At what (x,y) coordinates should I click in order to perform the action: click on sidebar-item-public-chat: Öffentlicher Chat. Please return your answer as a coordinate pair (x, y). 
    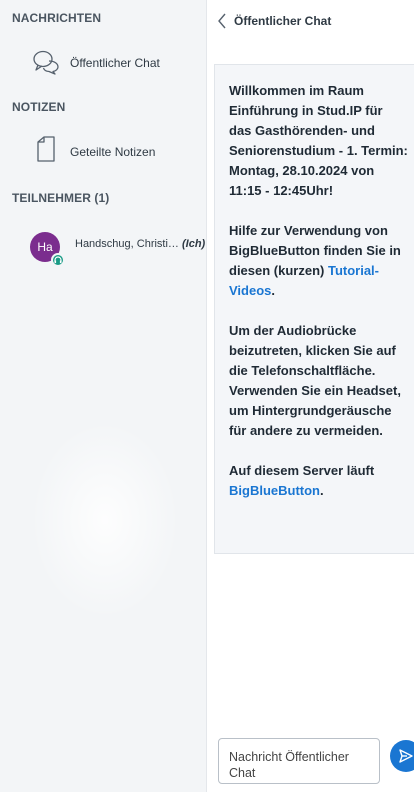
    Looking at the image, I should click on (103, 62).